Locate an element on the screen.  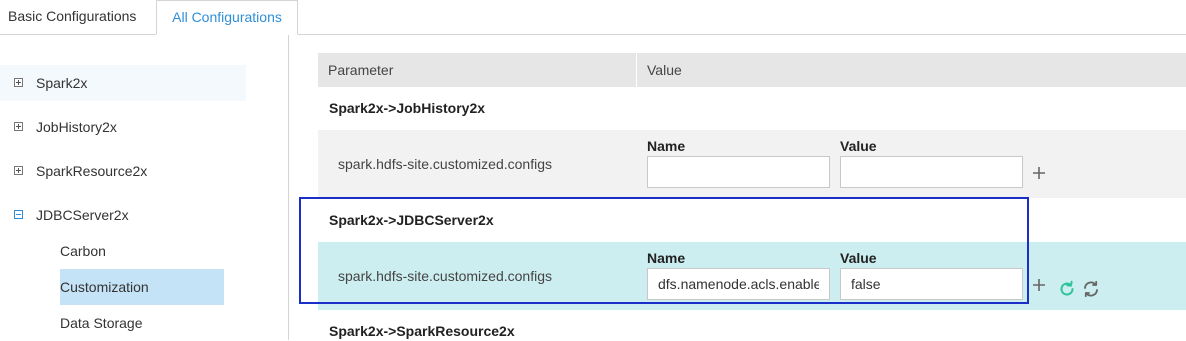
section-title-sparkresource2x: Spark2x->SparkResource2x is located at coordinates (422, 331).